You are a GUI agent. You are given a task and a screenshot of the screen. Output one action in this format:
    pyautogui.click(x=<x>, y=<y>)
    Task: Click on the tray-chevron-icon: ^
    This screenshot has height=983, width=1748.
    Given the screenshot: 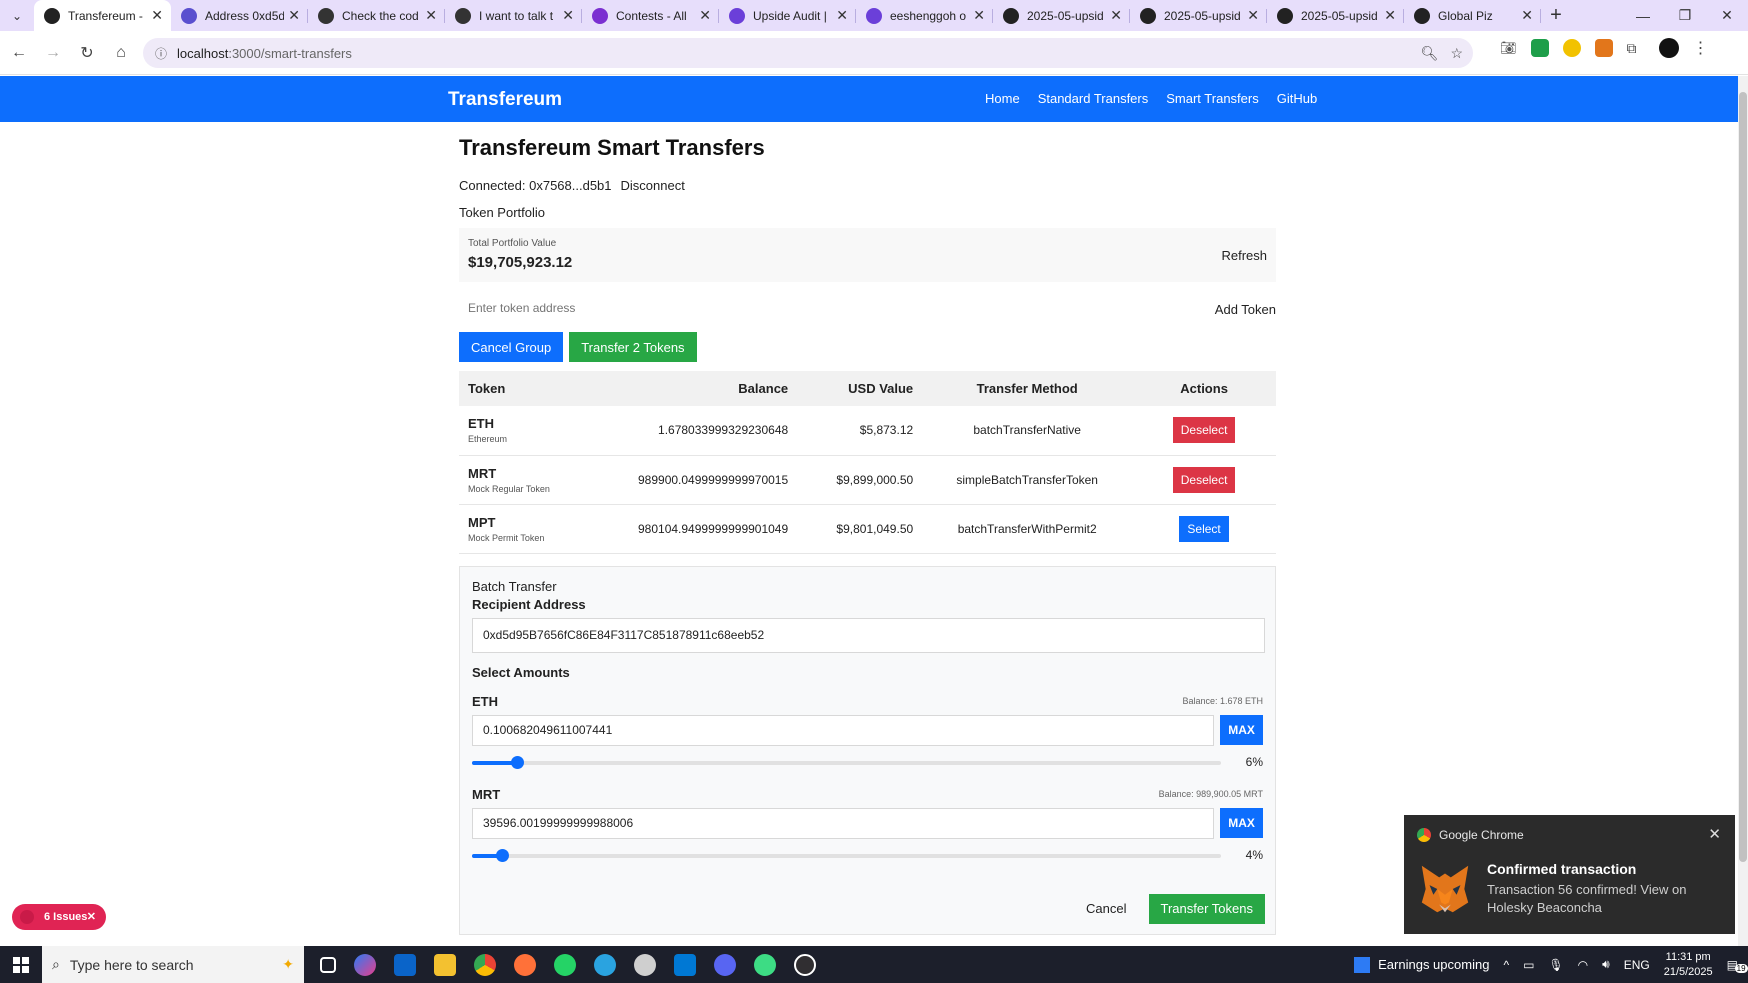 What is the action you would take?
    pyautogui.click(x=1506, y=965)
    